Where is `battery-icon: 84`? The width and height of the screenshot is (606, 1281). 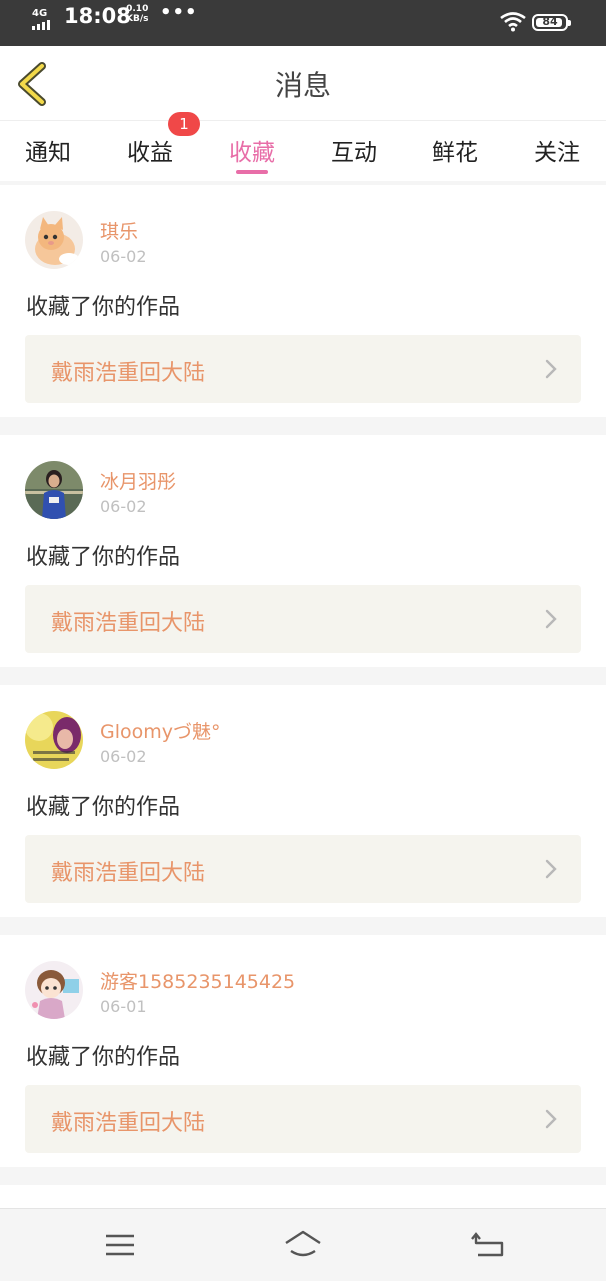 battery-icon: 84 is located at coordinates (551, 22).